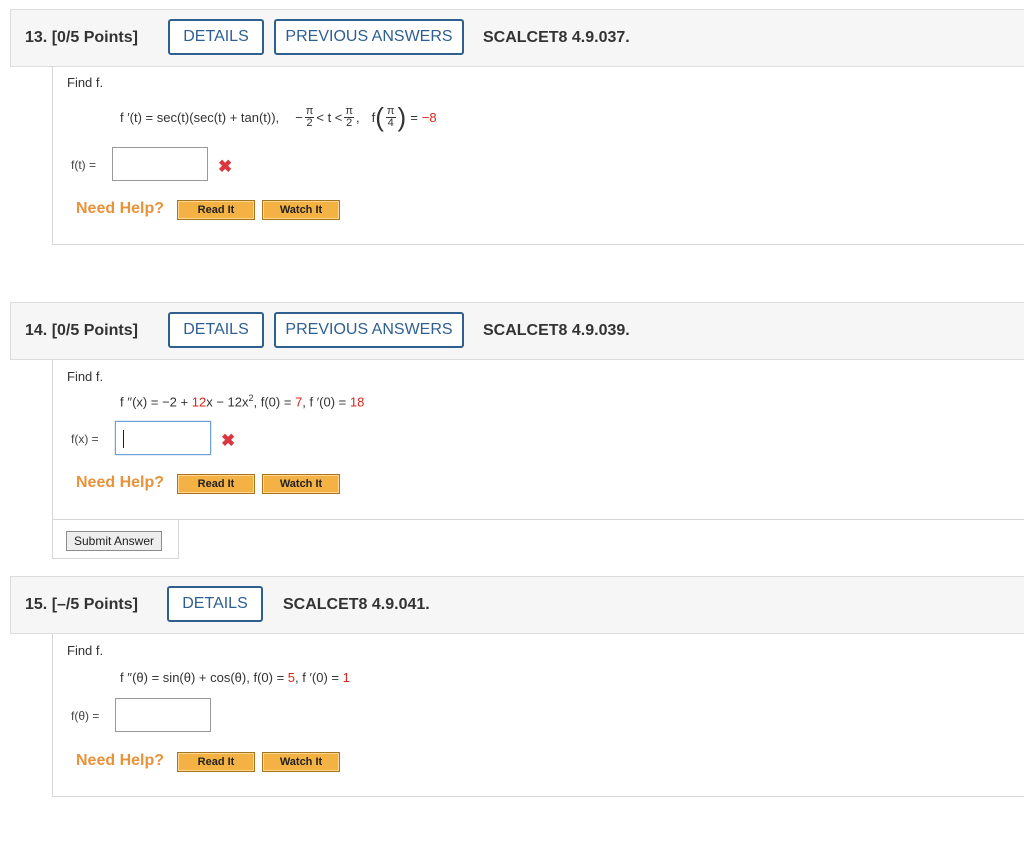 This screenshot has width=1024, height=847. What do you see at coordinates (346, 677) in the screenshot?
I see `given-value: 1` at bounding box center [346, 677].